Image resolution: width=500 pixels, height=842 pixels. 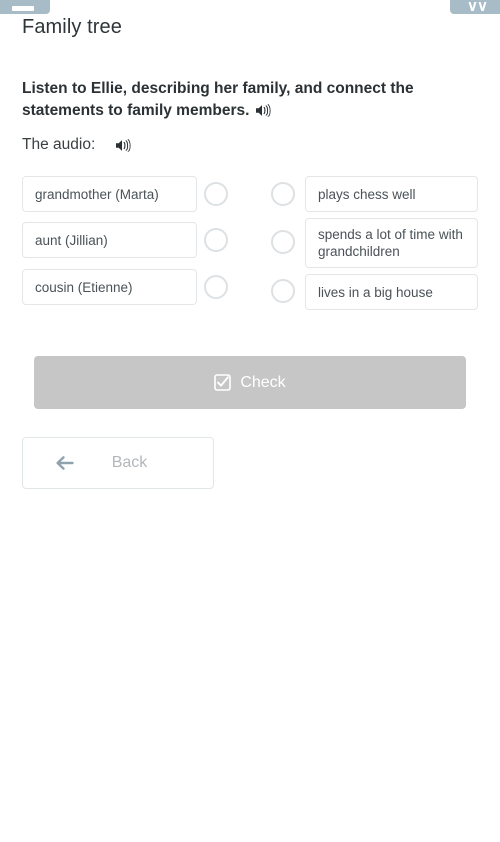 I want to click on list-item: plays chess well, so click(x=391, y=194).